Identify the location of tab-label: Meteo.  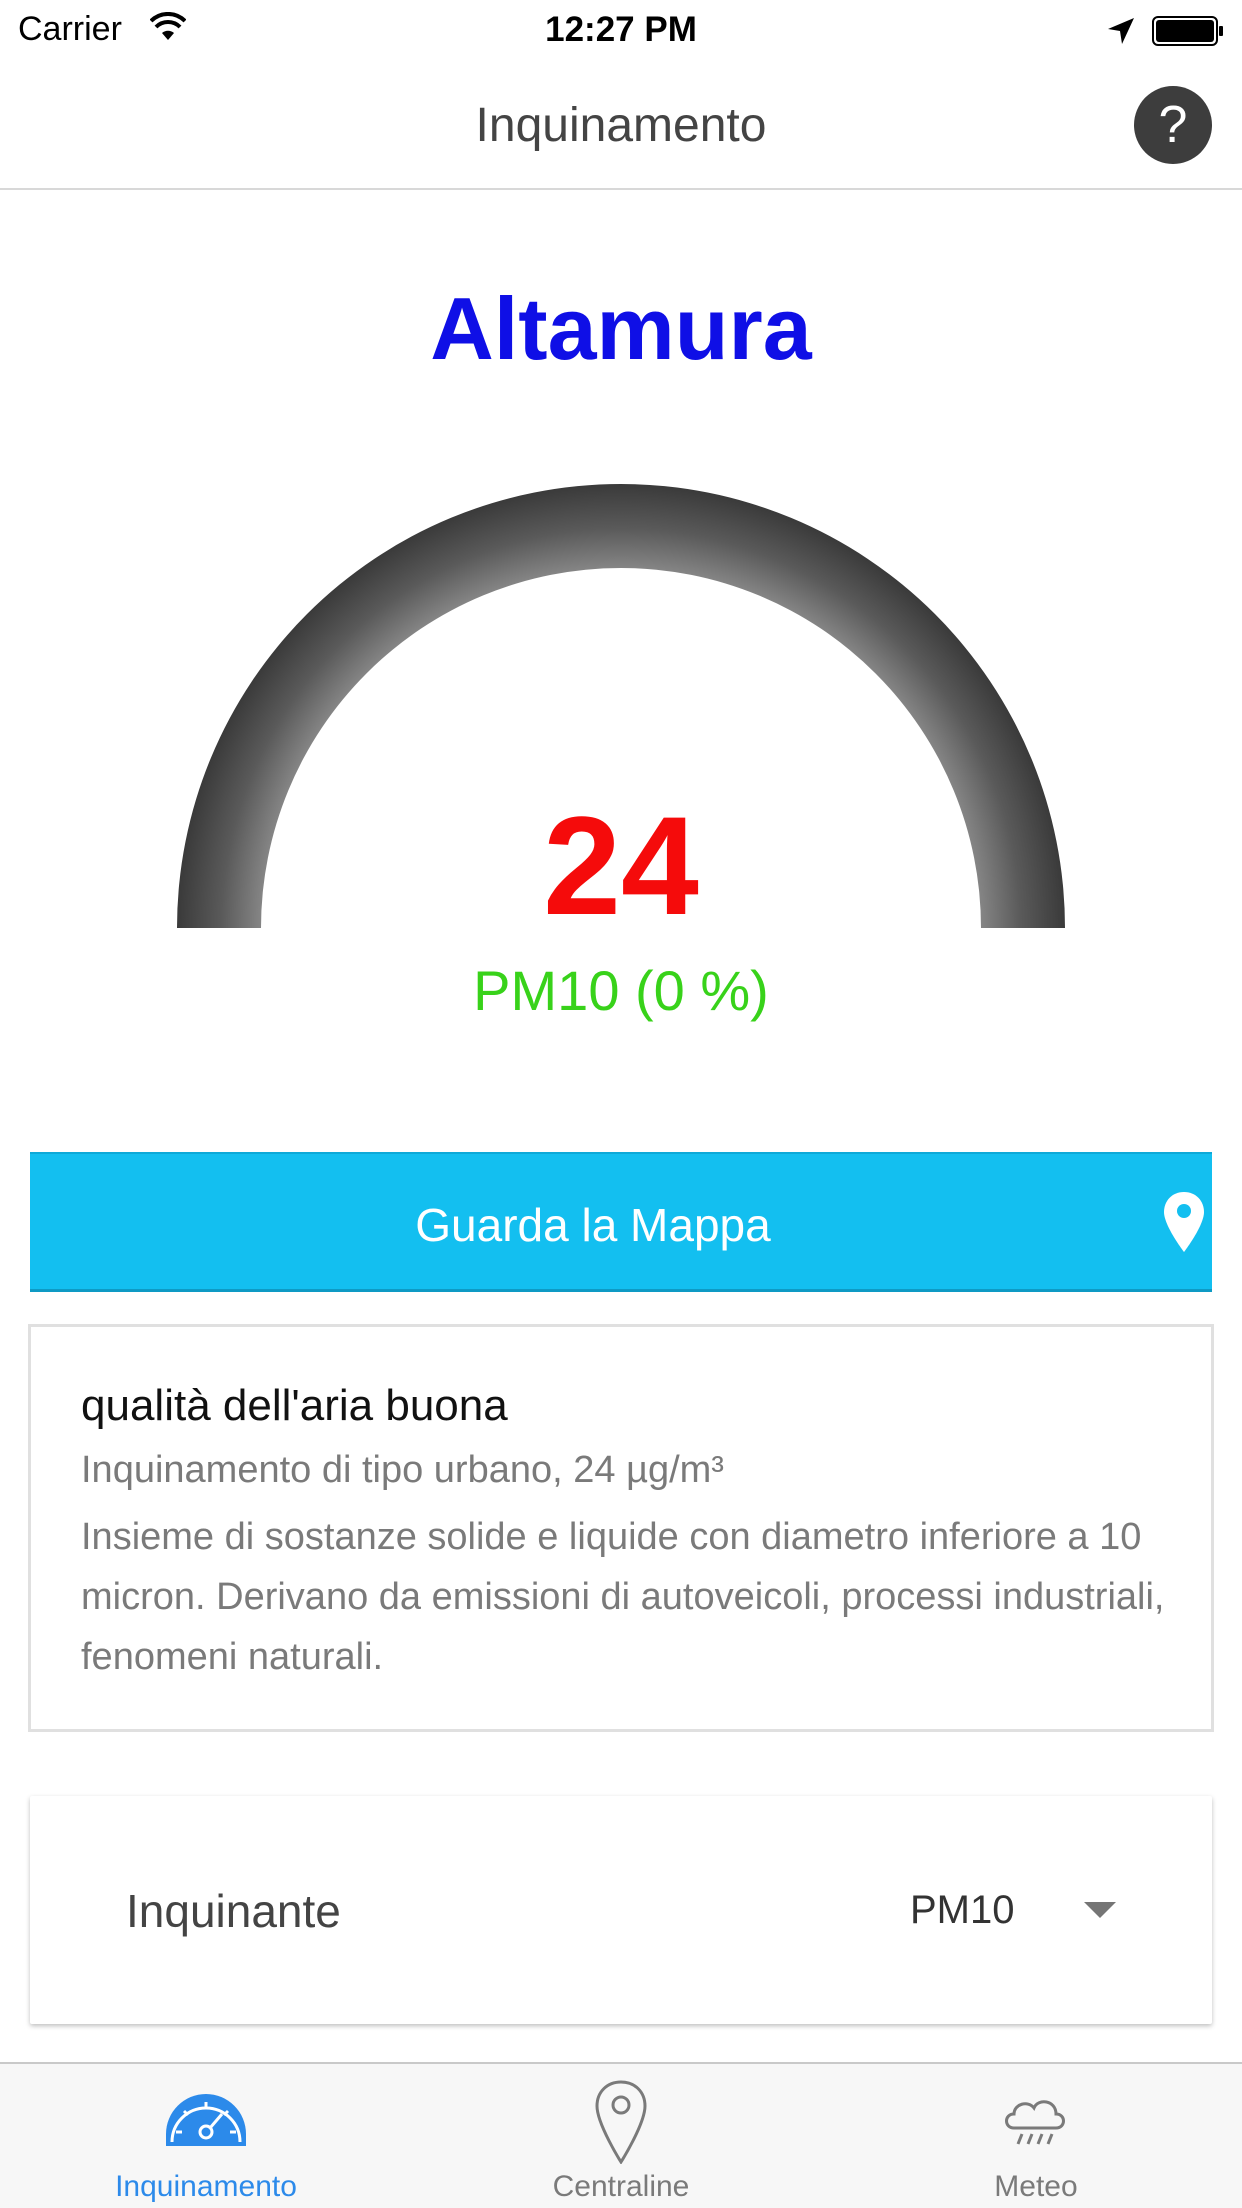
(1036, 2186).